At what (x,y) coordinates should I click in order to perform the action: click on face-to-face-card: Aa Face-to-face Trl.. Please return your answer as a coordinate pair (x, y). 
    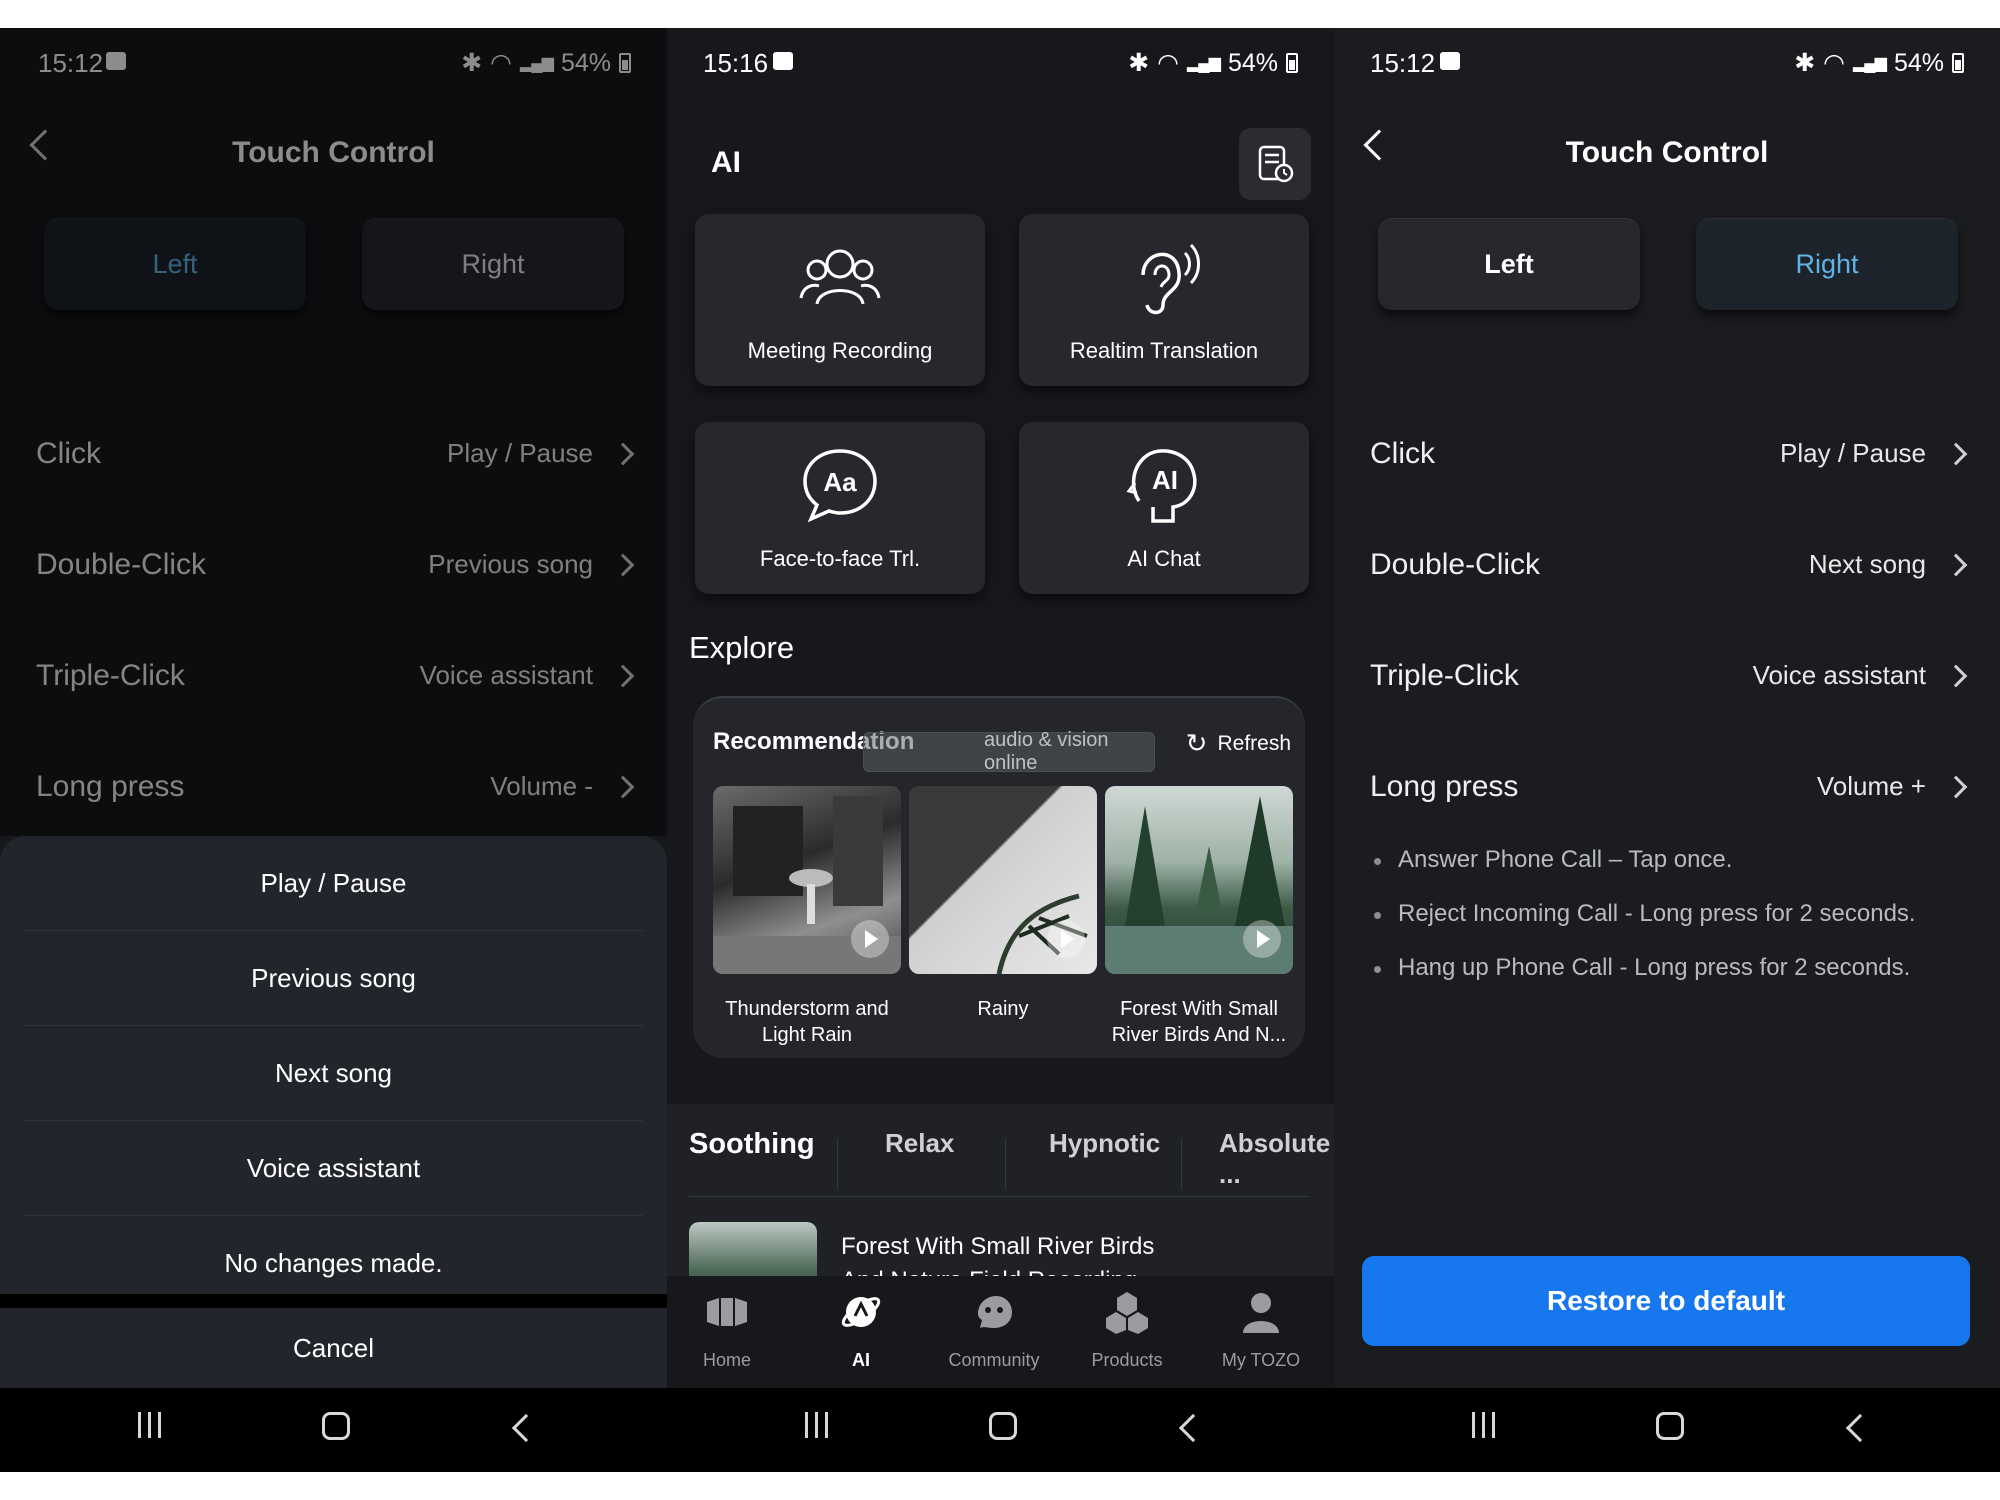
    Looking at the image, I should click on (840, 508).